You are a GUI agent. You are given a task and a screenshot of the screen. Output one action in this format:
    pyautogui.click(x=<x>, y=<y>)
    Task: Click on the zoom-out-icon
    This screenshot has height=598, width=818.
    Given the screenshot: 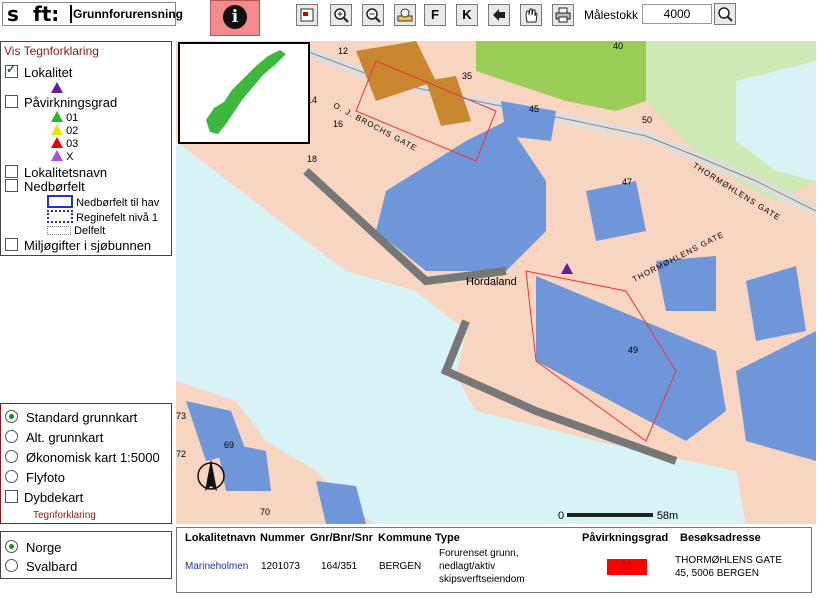 What is the action you would take?
    pyautogui.click(x=373, y=15)
    